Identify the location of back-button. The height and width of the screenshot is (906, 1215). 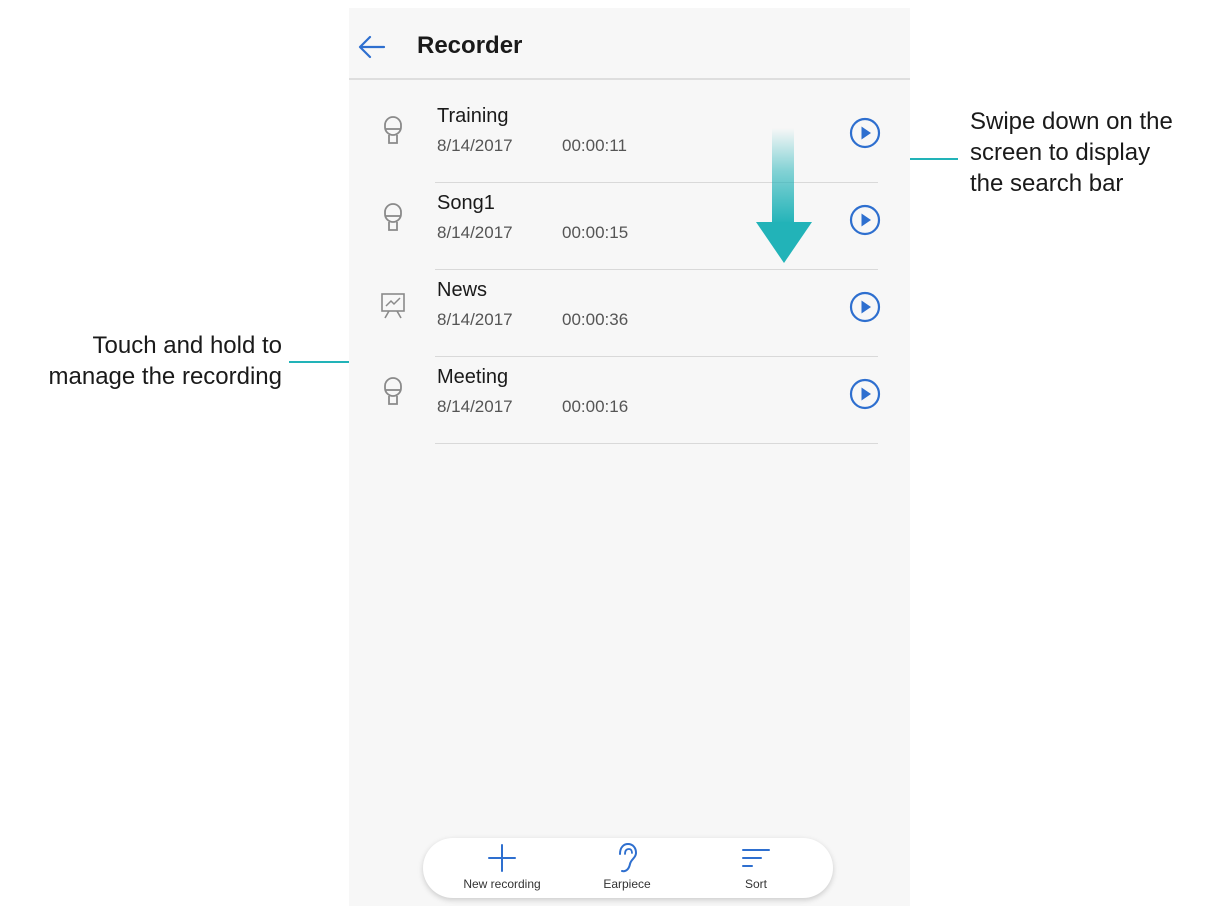
(372, 47).